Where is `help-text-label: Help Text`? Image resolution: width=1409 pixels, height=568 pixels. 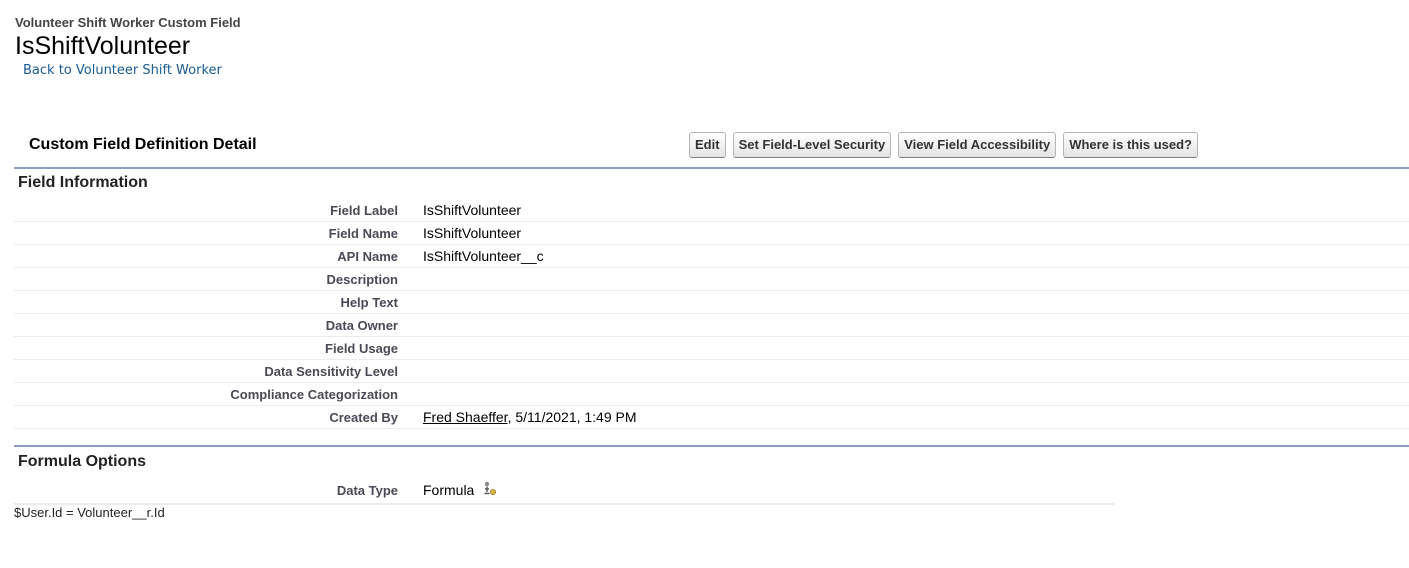
help-text-label: Help Text is located at coordinates (218, 302).